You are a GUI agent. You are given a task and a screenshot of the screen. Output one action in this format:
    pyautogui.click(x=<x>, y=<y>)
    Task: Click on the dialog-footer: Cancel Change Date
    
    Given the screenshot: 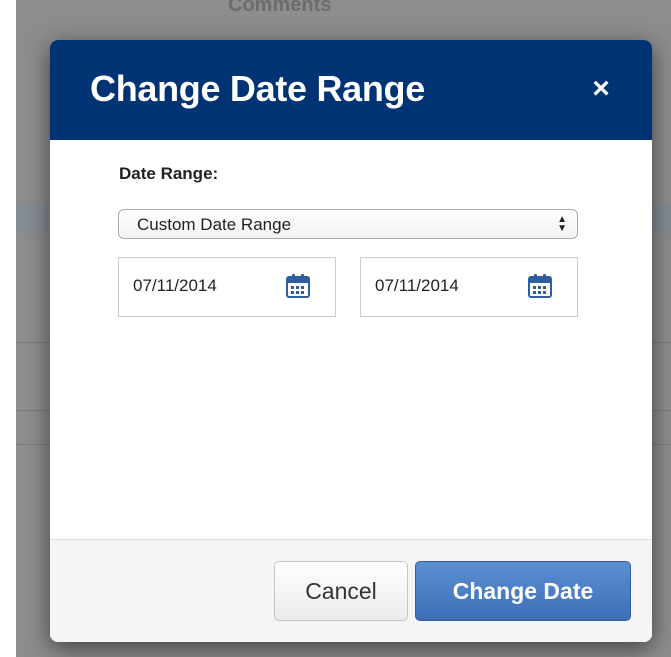 What is the action you would take?
    pyautogui.click(x=351, y=590)
    